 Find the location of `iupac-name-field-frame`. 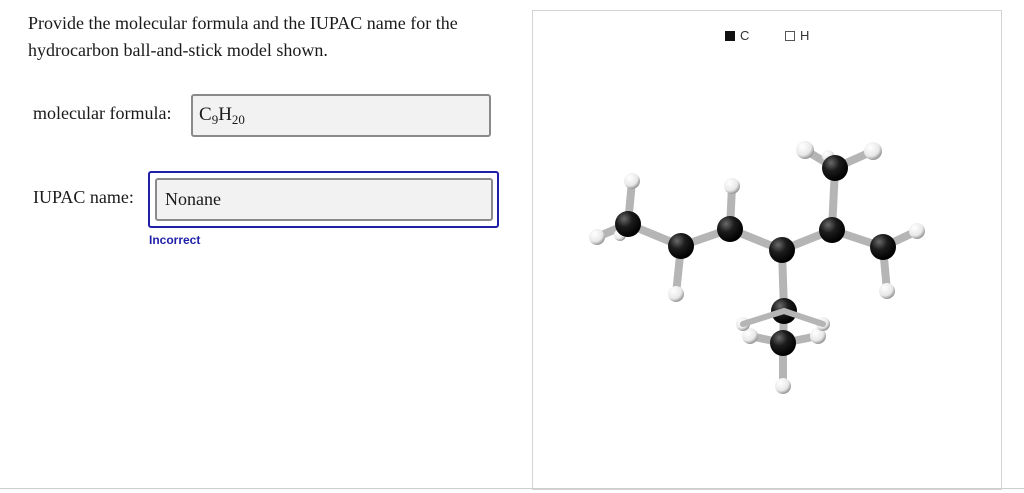

iupac-name-field-frame is located at coordinates (323, 199).